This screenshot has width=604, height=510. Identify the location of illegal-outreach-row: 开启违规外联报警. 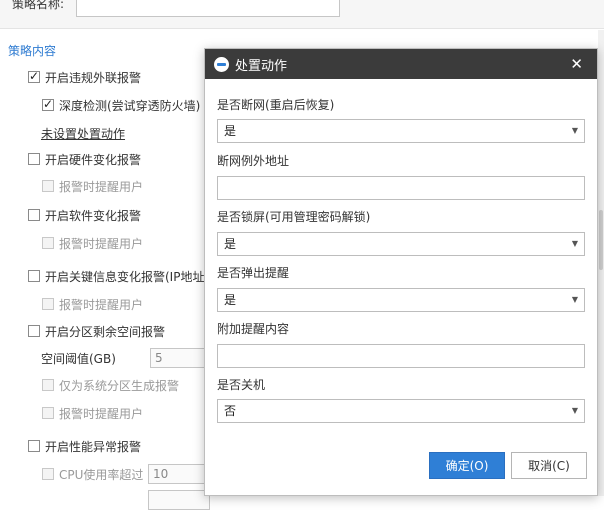
(84, 77).